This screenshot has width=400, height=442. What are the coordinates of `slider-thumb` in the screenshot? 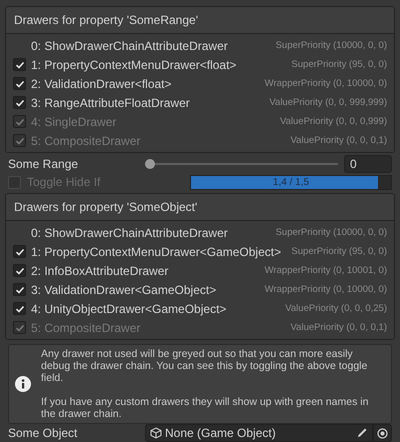 It's located at (150, 164).